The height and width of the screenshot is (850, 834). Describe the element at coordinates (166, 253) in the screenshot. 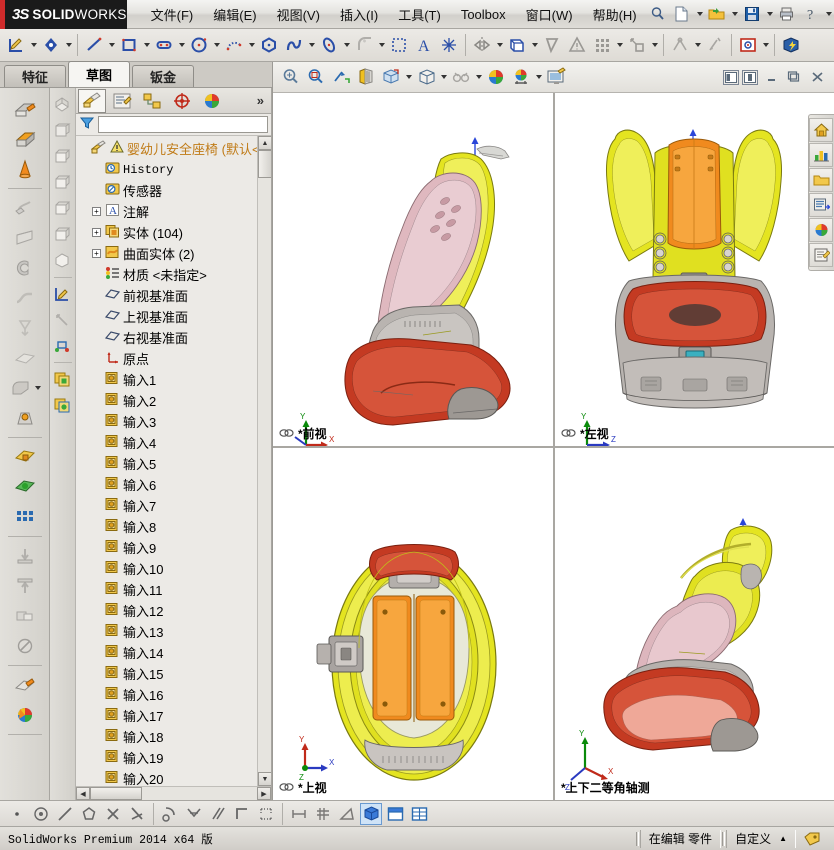

I see `tree-node-surface-bodies: + 曲面实体 (2)` at that location.